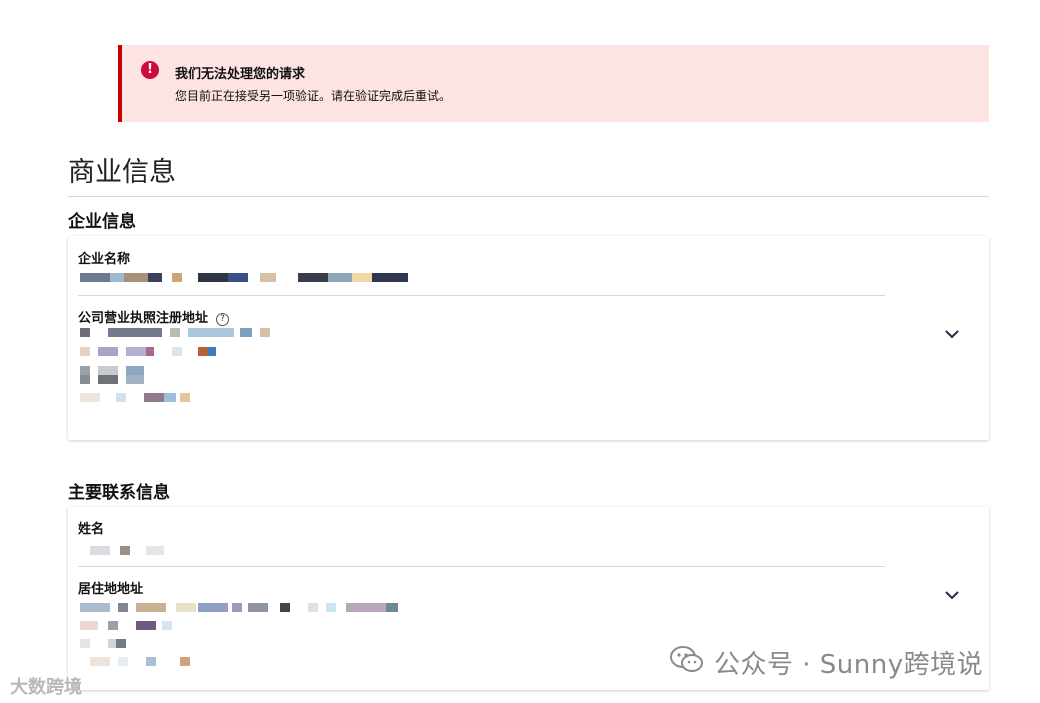 The image size is (1040, 703). What do you see at coordinates (143, 318) in the screenshot?
I see `registered-address-label-text: 公司营业执照注册地址` at bounding box center [143, 318].